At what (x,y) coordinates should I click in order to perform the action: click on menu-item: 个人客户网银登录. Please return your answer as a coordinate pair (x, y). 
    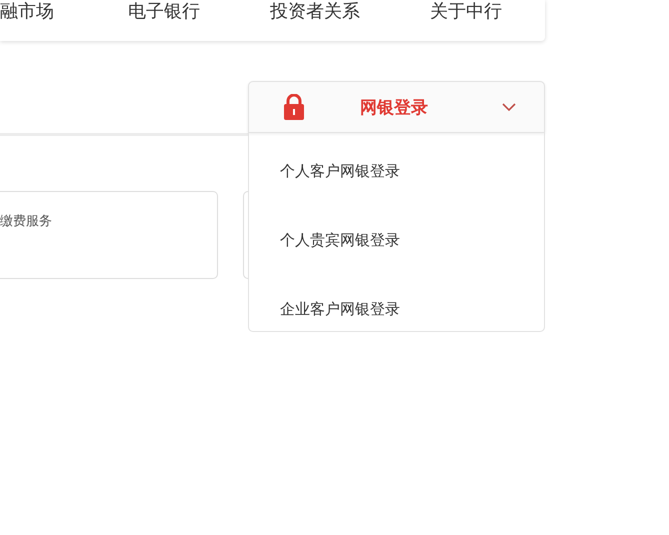
    Looking at the image, I should click on (412, 171).